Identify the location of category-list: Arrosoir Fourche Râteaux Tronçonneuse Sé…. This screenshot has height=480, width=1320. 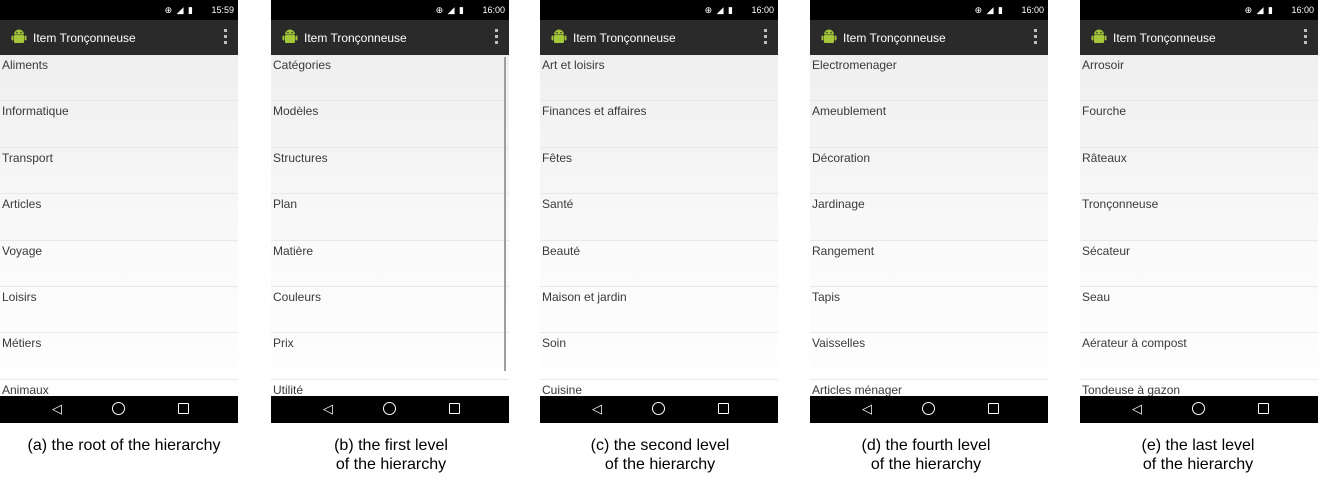
(1199, 239).